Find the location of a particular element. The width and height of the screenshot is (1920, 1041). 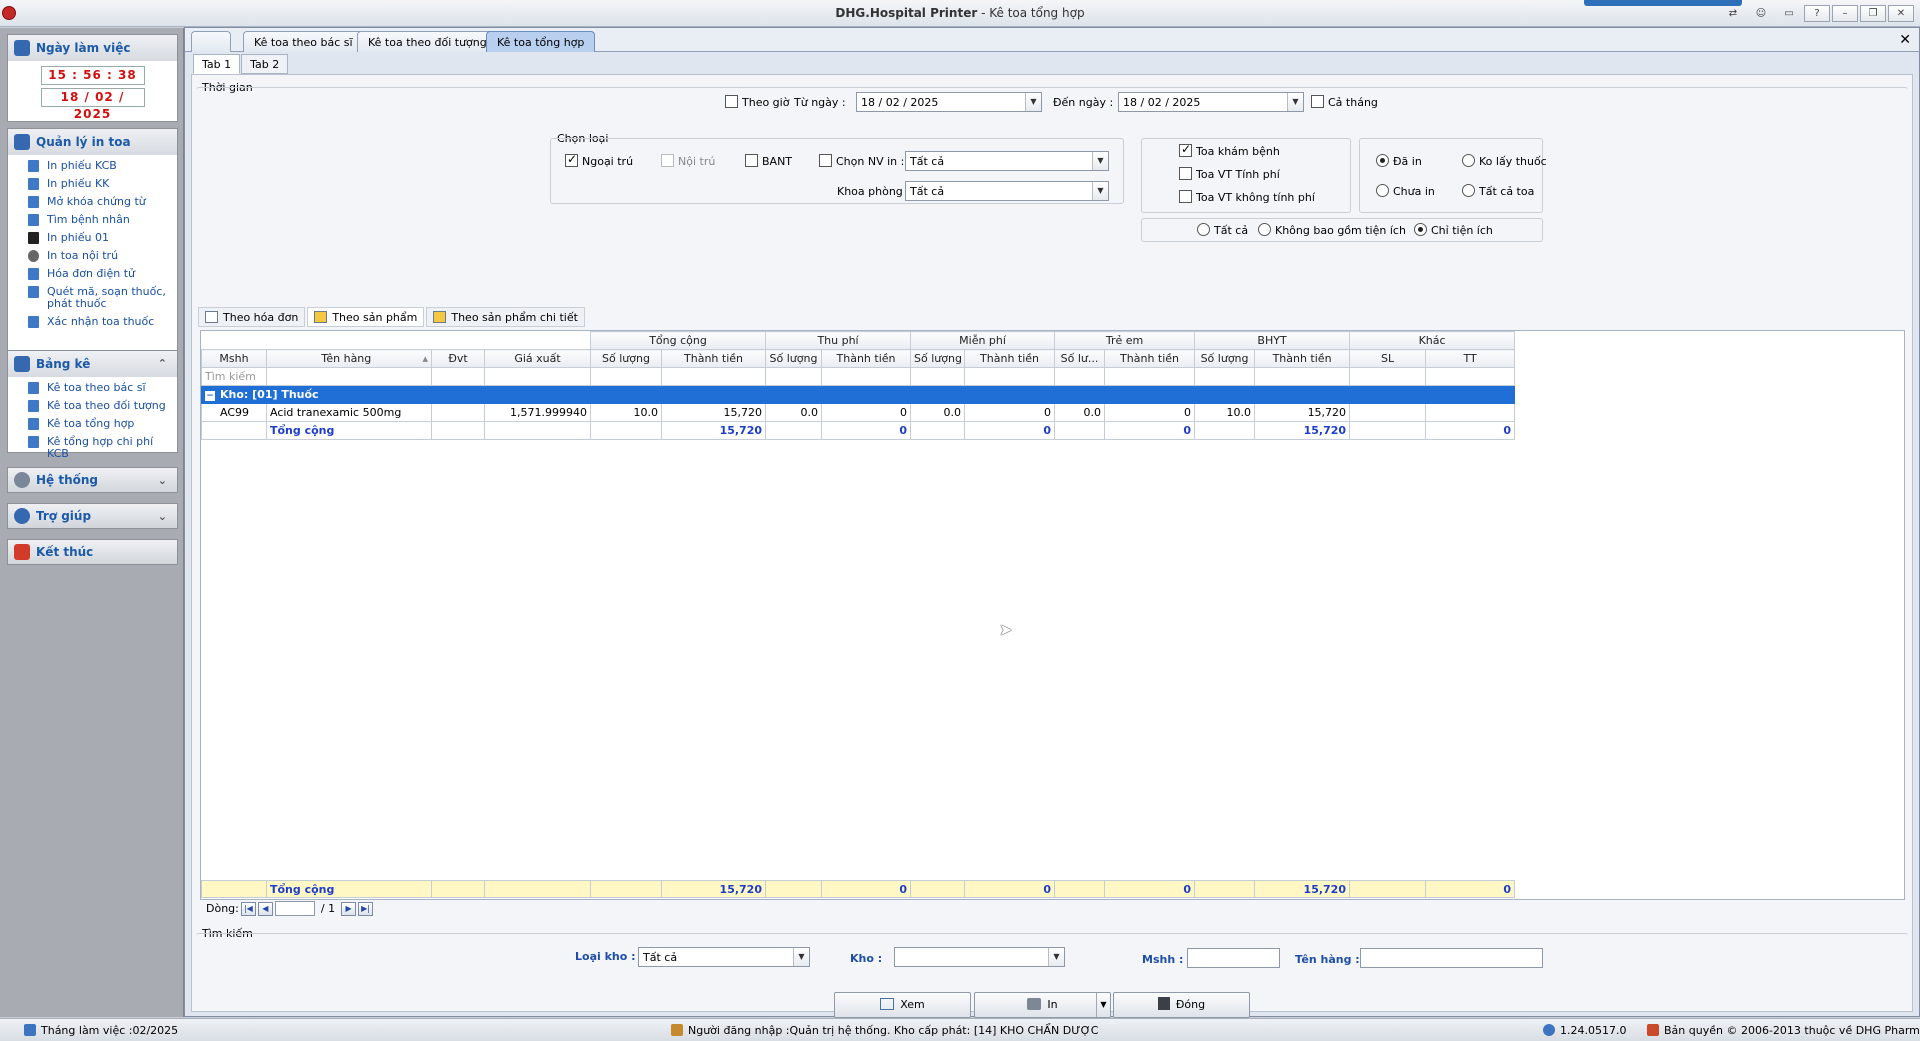

tab-theo-san-pham: Theo sản phẩm is located at coordinates (366, 317).